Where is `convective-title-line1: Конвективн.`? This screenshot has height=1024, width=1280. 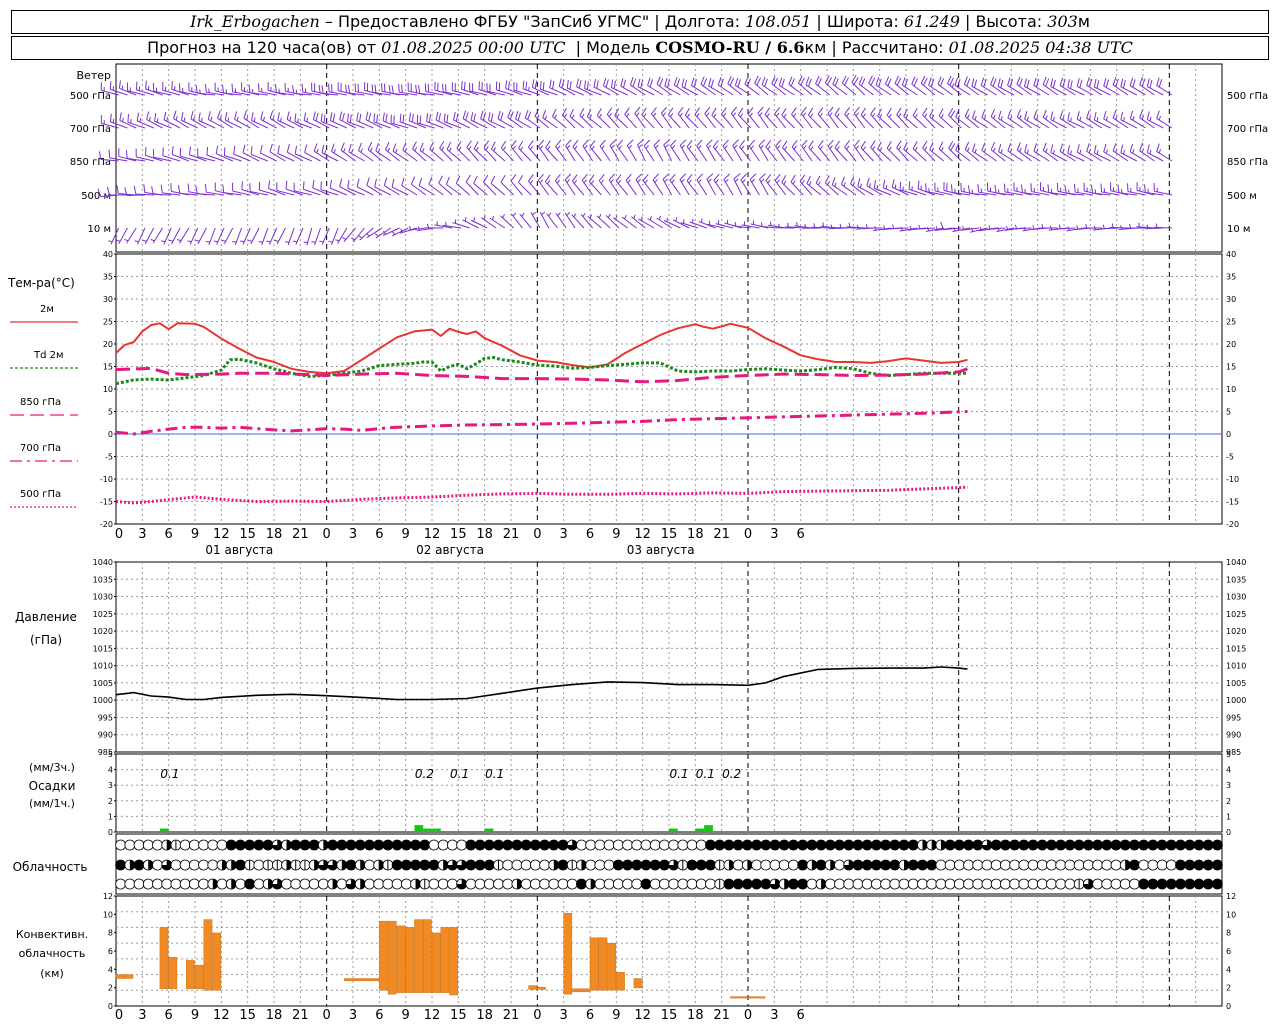
convective-title-line1: Конвективн. is located at coordinates (52, 934).